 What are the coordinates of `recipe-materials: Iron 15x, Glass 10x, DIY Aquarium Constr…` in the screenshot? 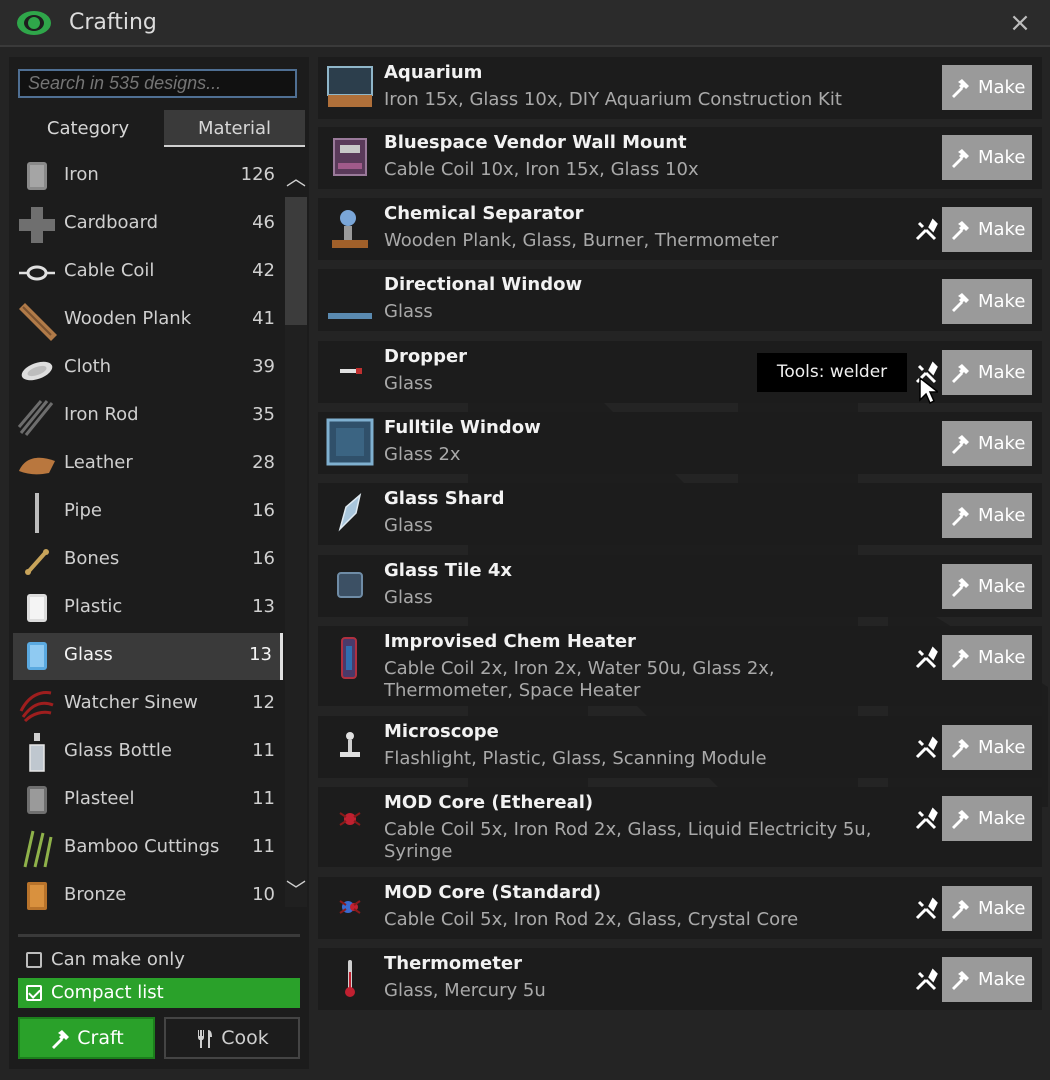 It's located at (613, 99).